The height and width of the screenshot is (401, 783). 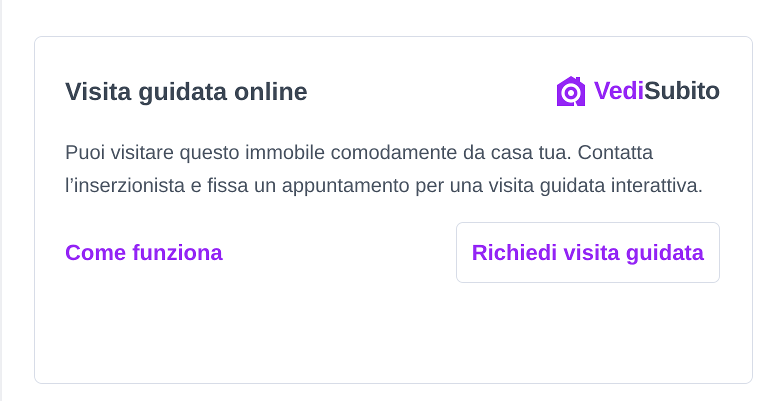 What do you see at coordinates (384, 169) in the screenshot?
I see `description-text: Puoi visitare questo immobile comodamente da casa tua. Contatta l’inserzionista e fissa un appuntamento per una visita guidata interattiva.` at bounding box center [384, 169].